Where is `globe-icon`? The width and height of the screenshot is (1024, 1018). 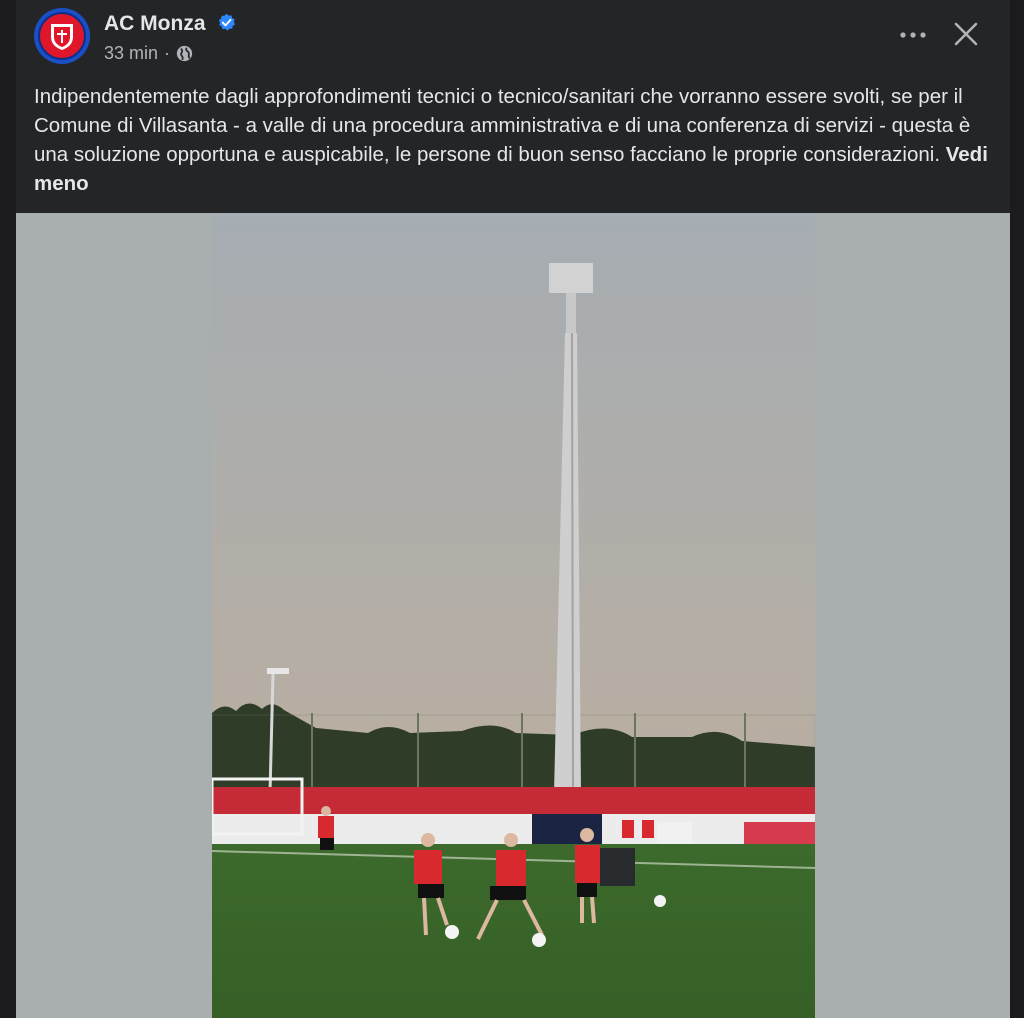
globe-icon is located at coordinates (184, 53).